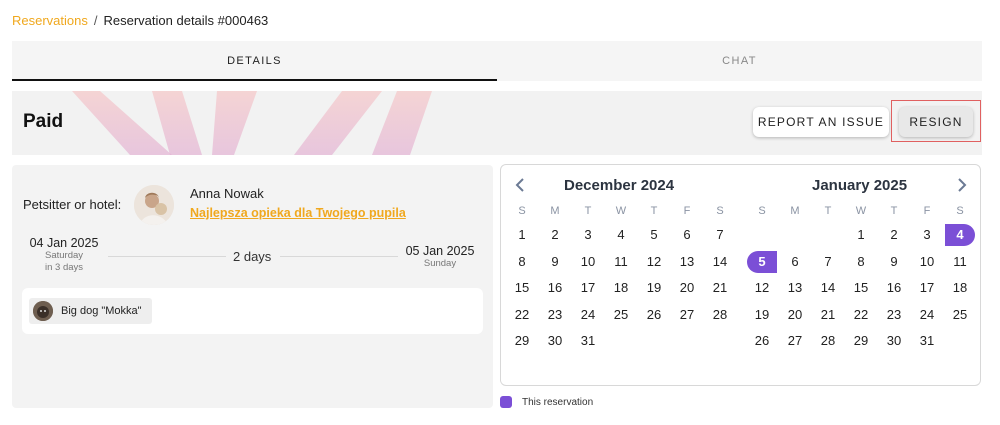  Describe the element at coordinates (227, 193) in the screenshot. I see `sitter-name: Anna Nowak` at that location.